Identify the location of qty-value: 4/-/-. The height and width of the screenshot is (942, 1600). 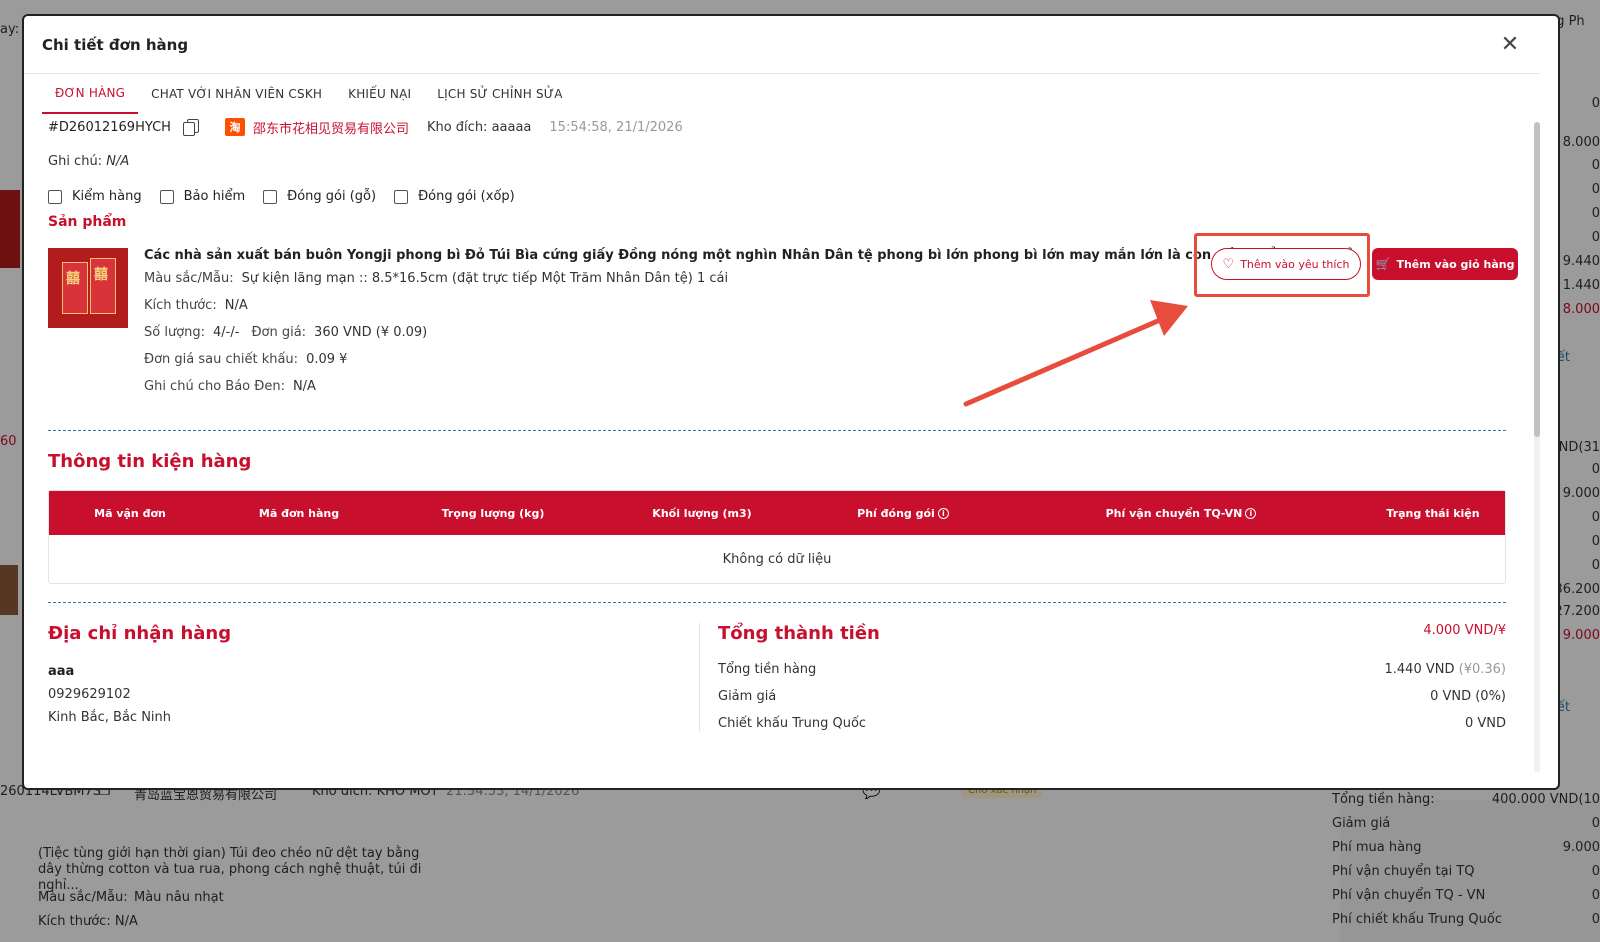
(226, 332).